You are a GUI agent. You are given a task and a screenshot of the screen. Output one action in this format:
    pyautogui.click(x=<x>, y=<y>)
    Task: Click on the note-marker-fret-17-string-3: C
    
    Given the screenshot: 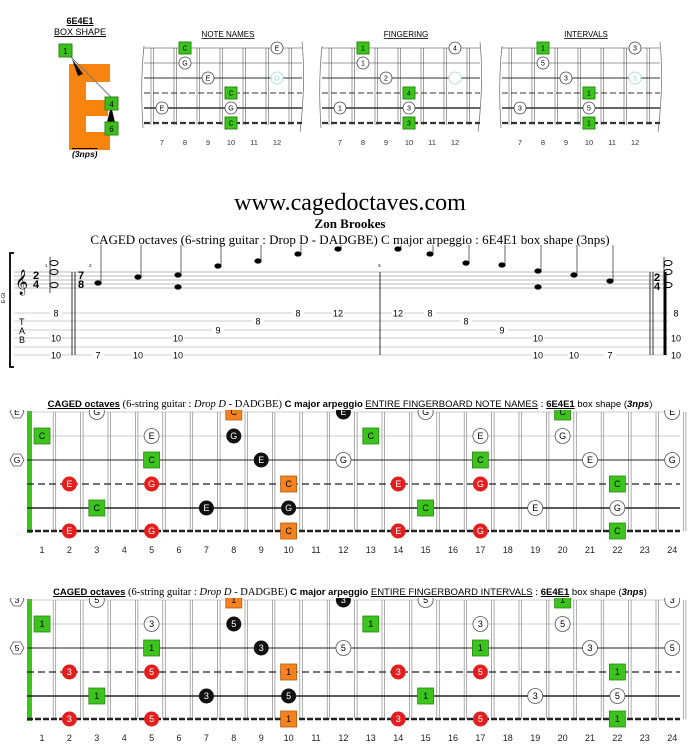 What is the action you would take?
    pyautogui.click(x=480, y=460)
    